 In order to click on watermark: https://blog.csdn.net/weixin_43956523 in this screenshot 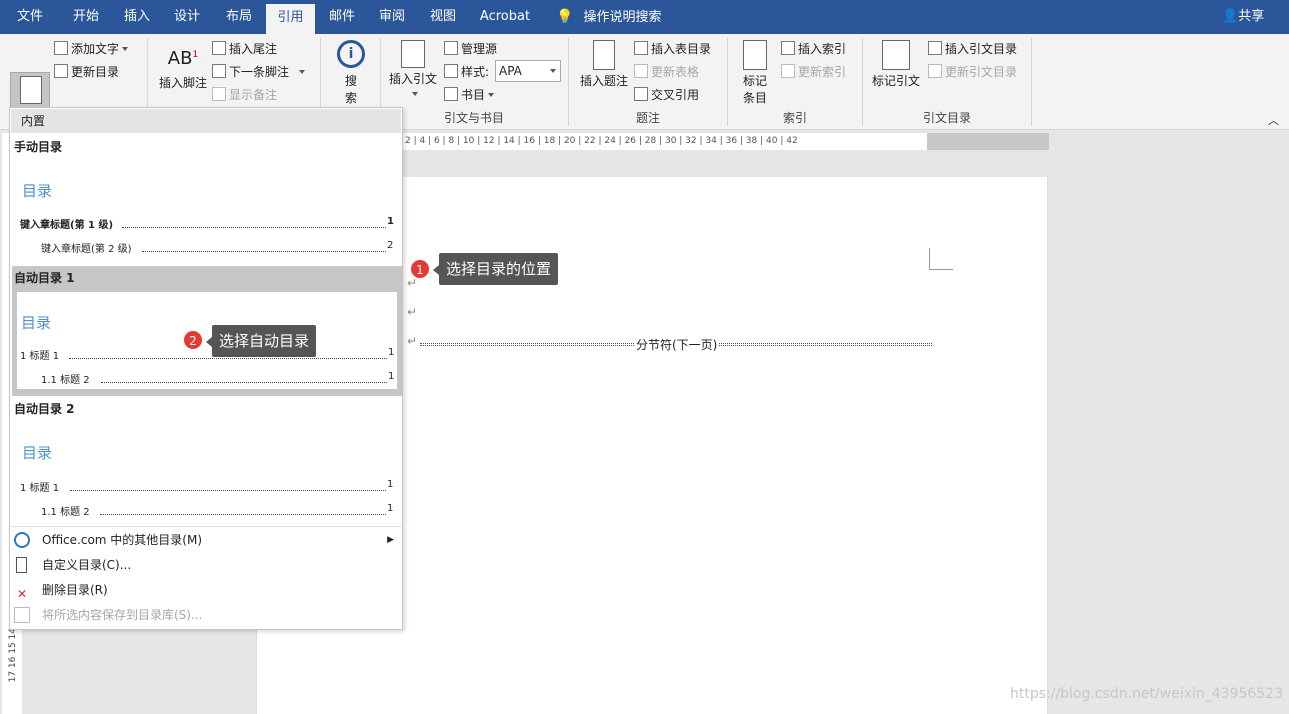, I will do `click(1147, 694)`.